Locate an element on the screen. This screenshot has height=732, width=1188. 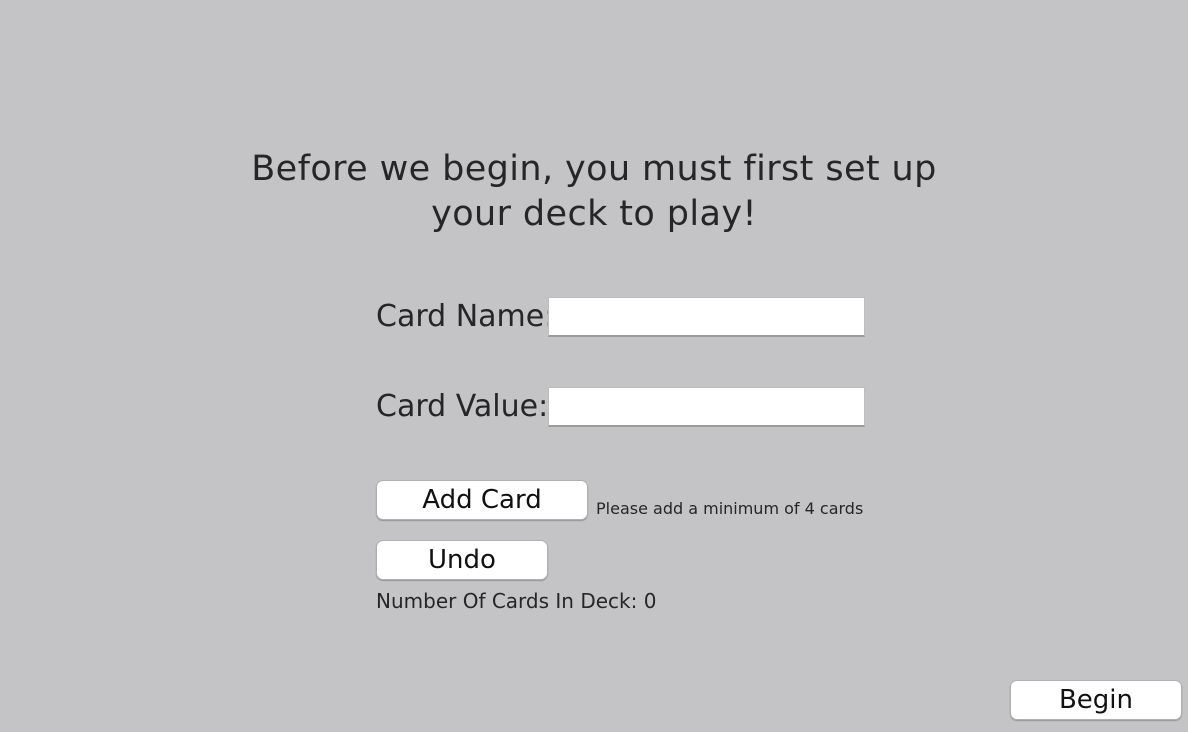
card-name-input is located at coordinates (706, 317).